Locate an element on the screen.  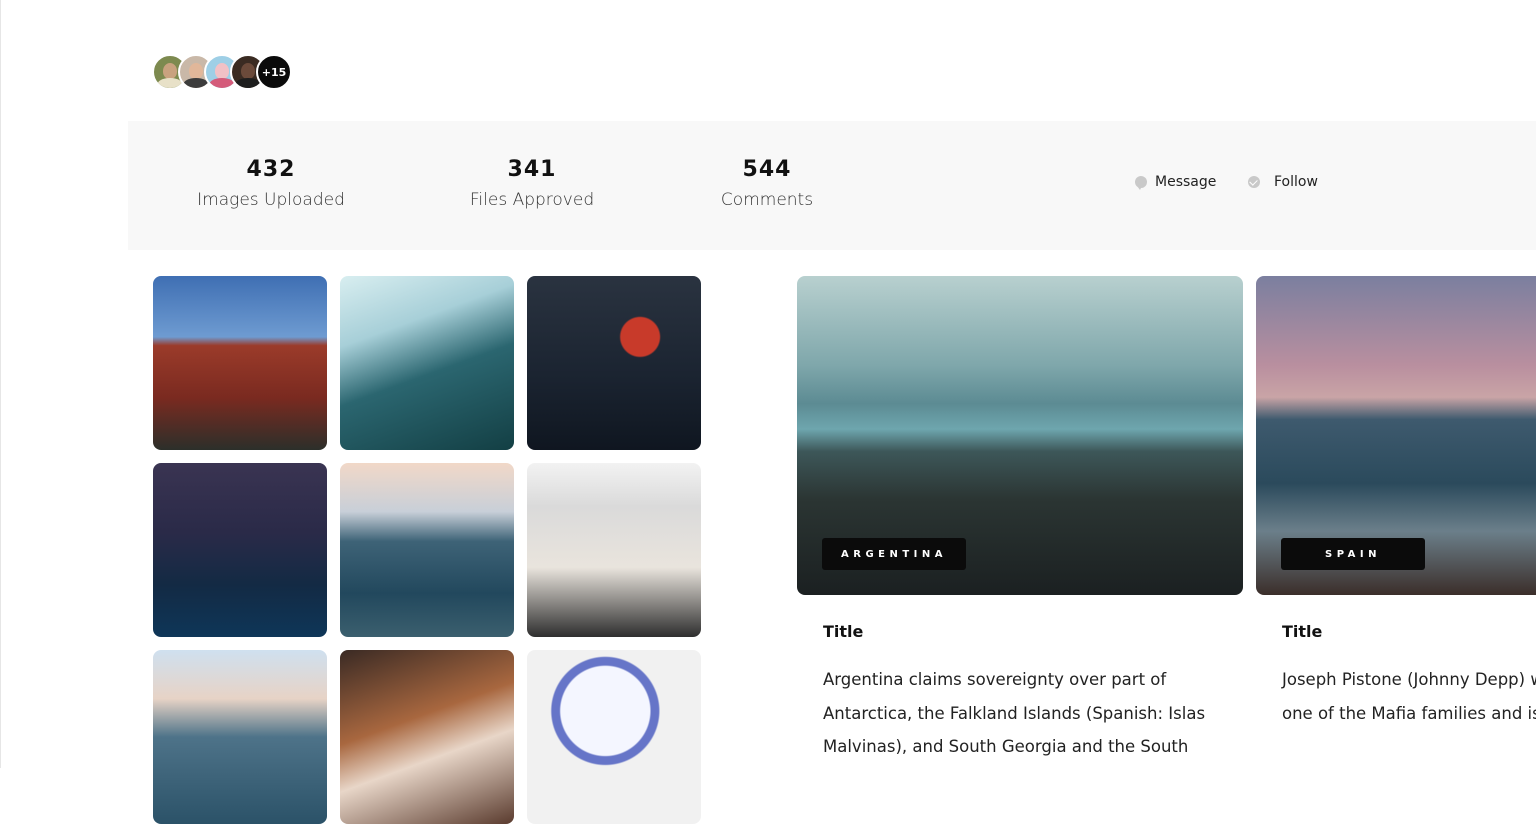
stat-label: Comments is located at coordinates (767, 200).